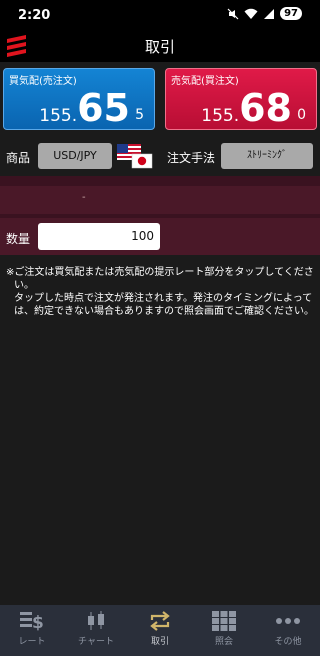  I want to click on bid-price-tail: 5, so click(139, 115).